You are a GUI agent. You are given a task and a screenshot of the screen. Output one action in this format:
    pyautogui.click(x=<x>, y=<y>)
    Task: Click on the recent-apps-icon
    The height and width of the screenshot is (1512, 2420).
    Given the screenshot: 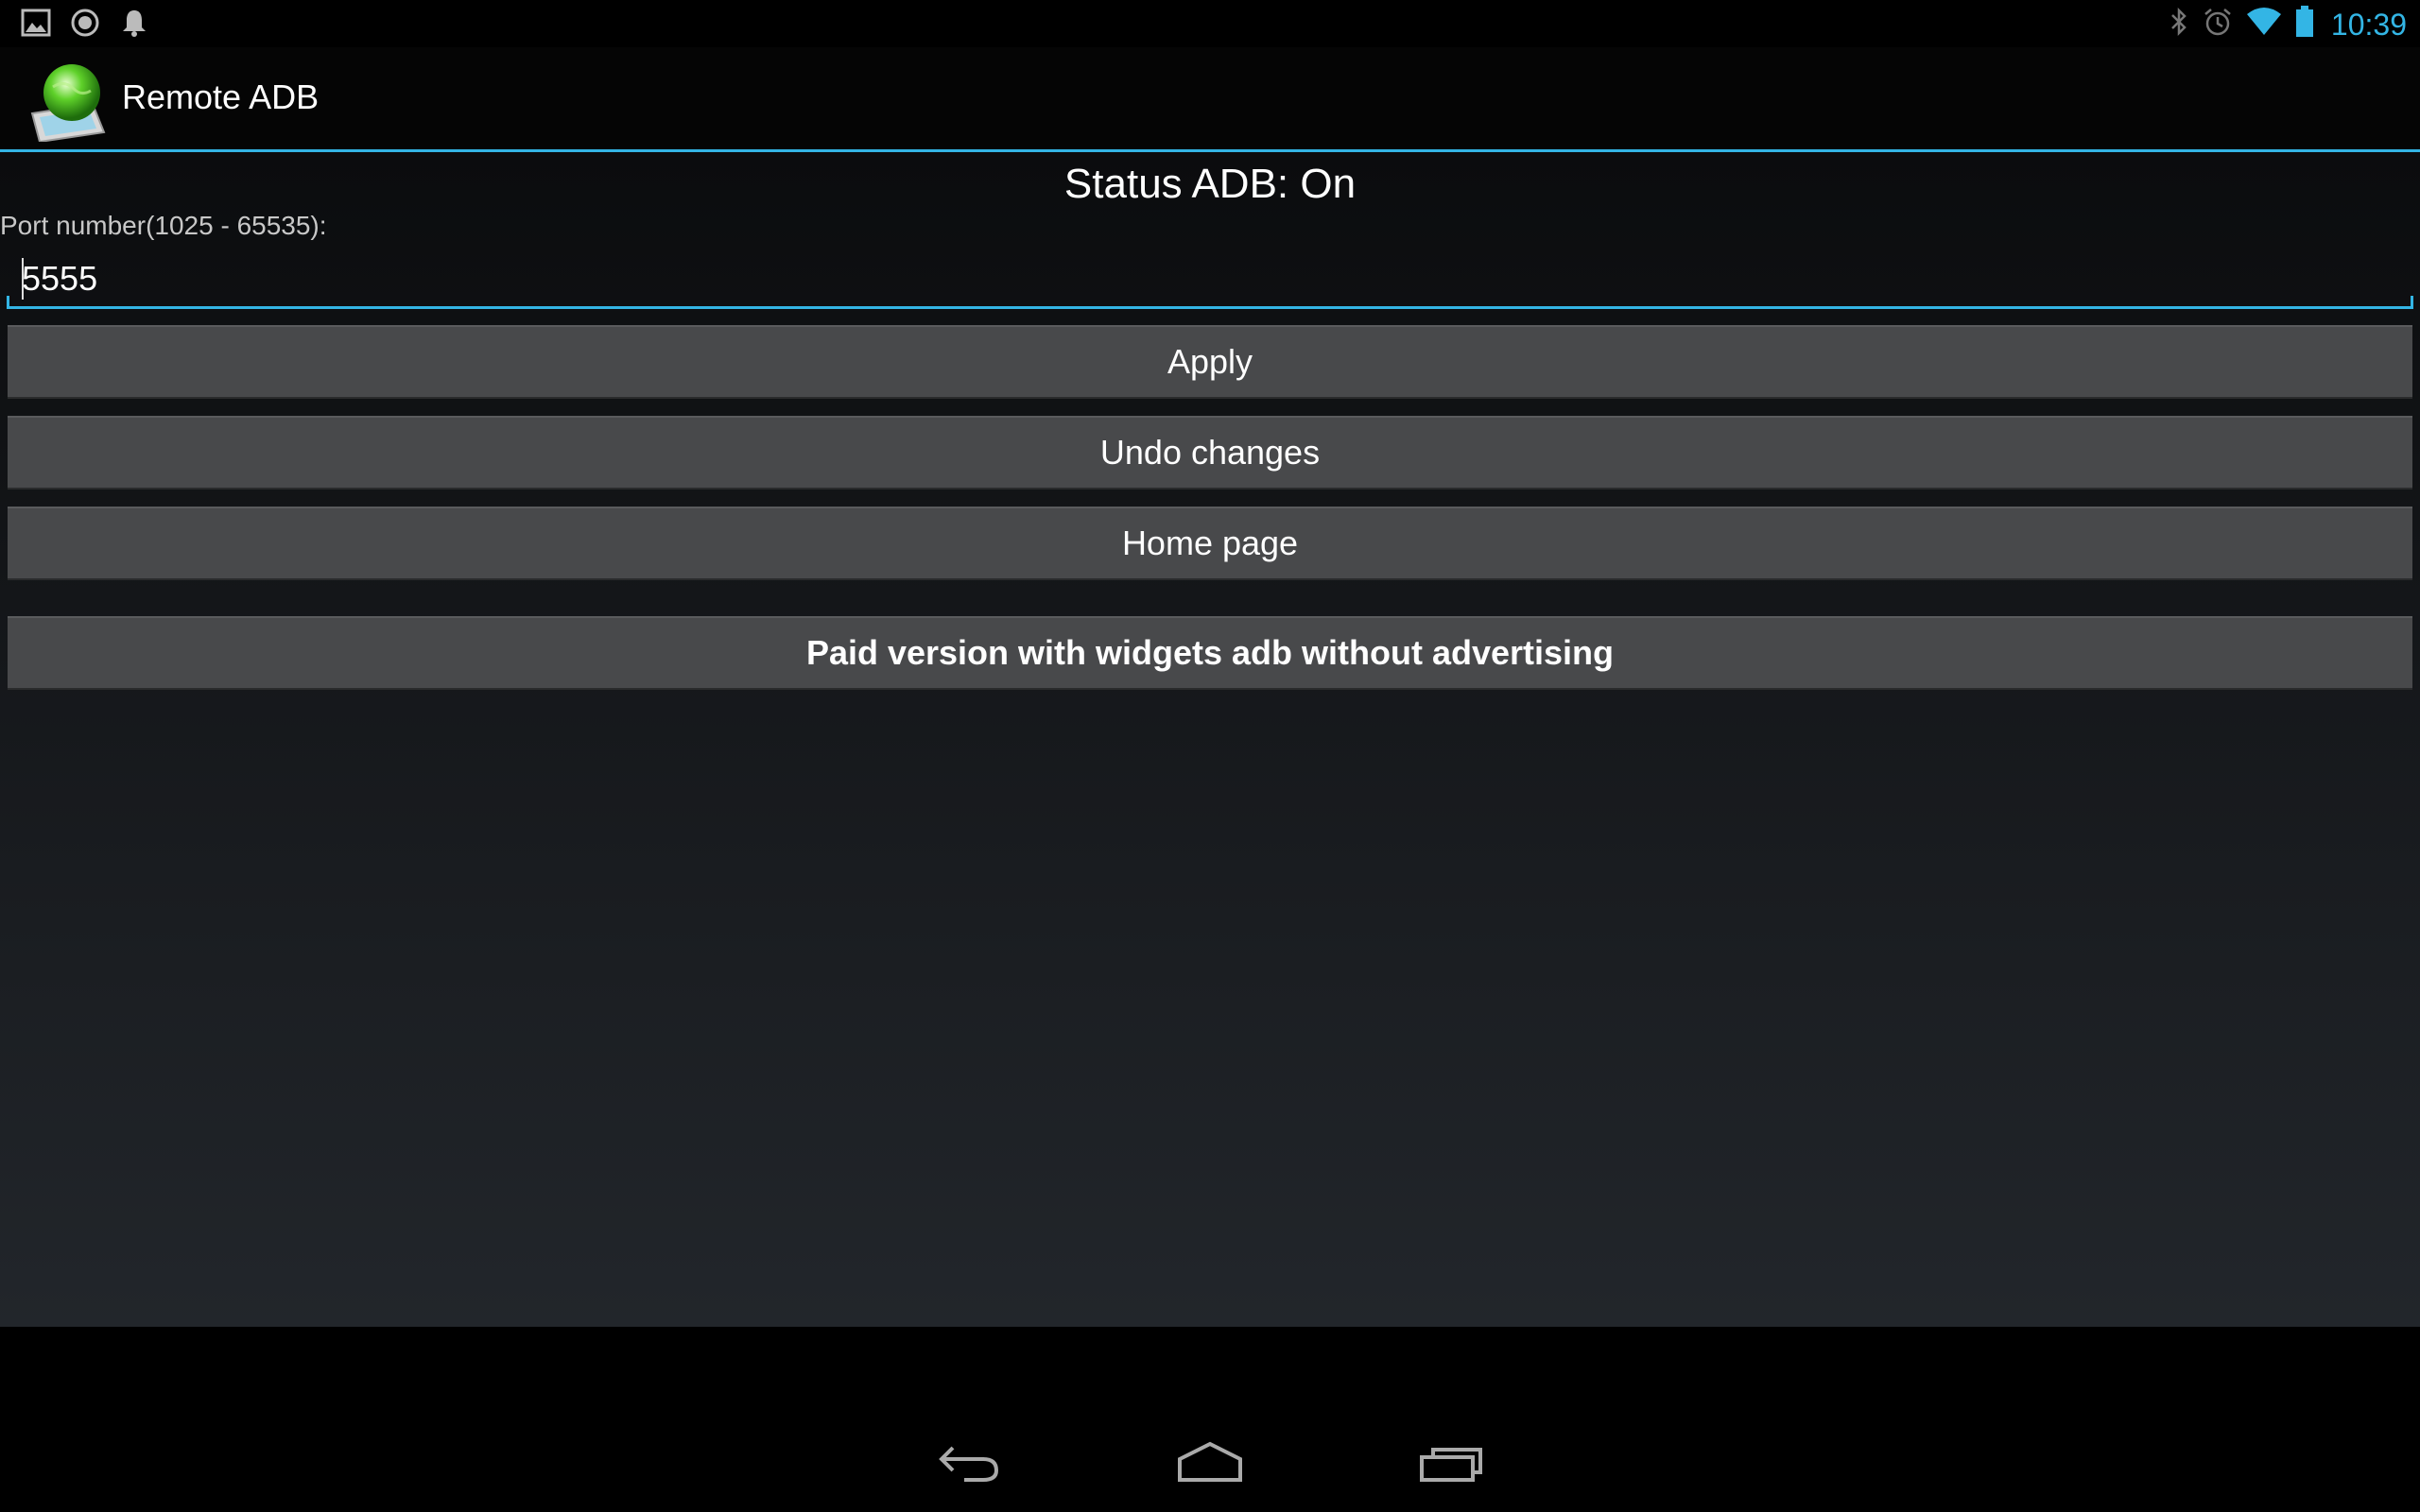 What is the action you would take?
    pyautogui.click(x=1452, y=1464)
    